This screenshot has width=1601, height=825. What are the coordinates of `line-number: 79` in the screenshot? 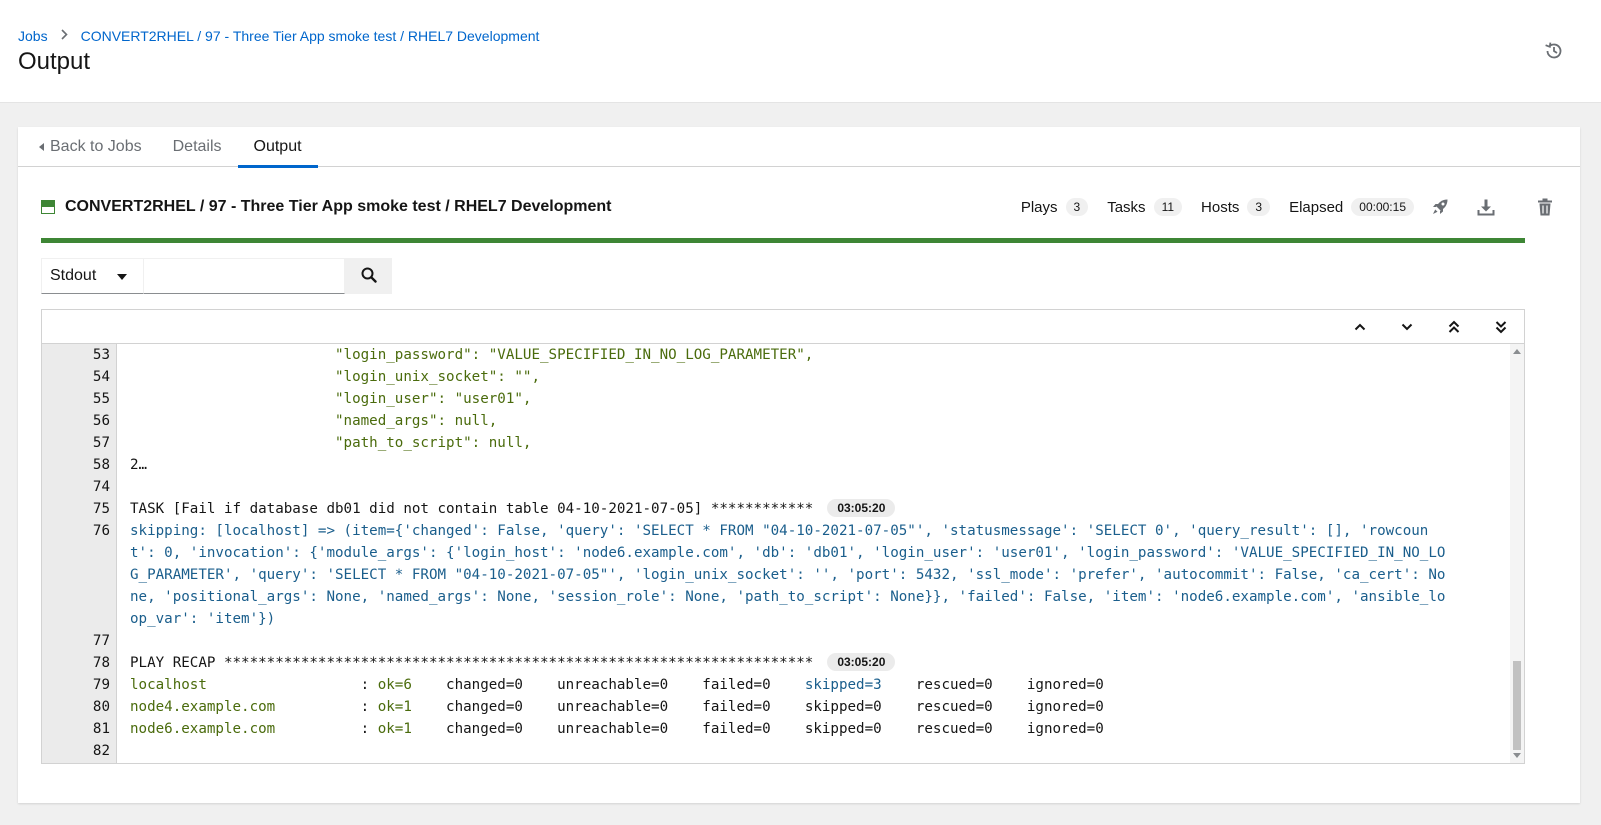 It's located at (101, 685).